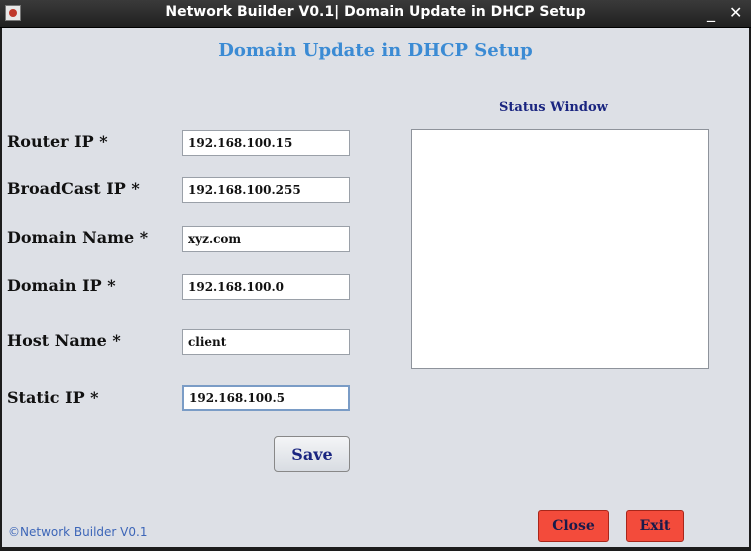  I want to click on host-name-input, so click(266, 342).